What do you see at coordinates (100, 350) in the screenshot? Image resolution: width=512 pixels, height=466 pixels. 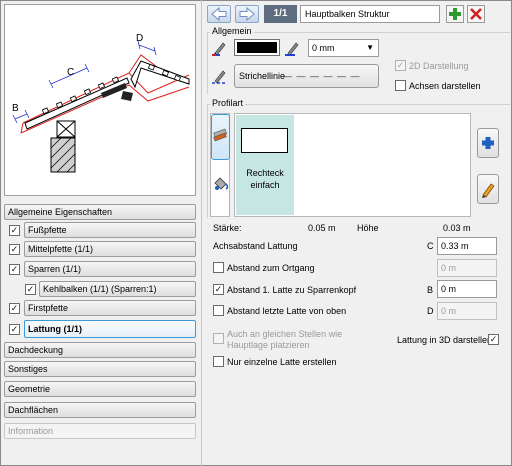 I see `nav-dachdeckung: Dachdeckung` at bounding box center [100, 350].